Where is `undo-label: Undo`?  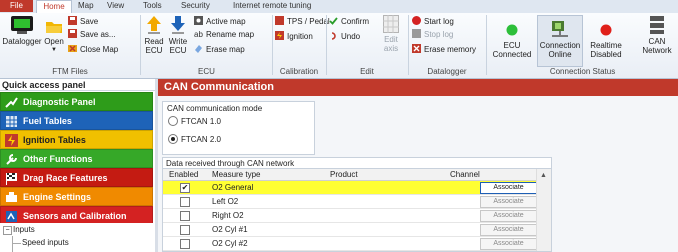 undo-label: Undo is located at coordinates (351, 36).